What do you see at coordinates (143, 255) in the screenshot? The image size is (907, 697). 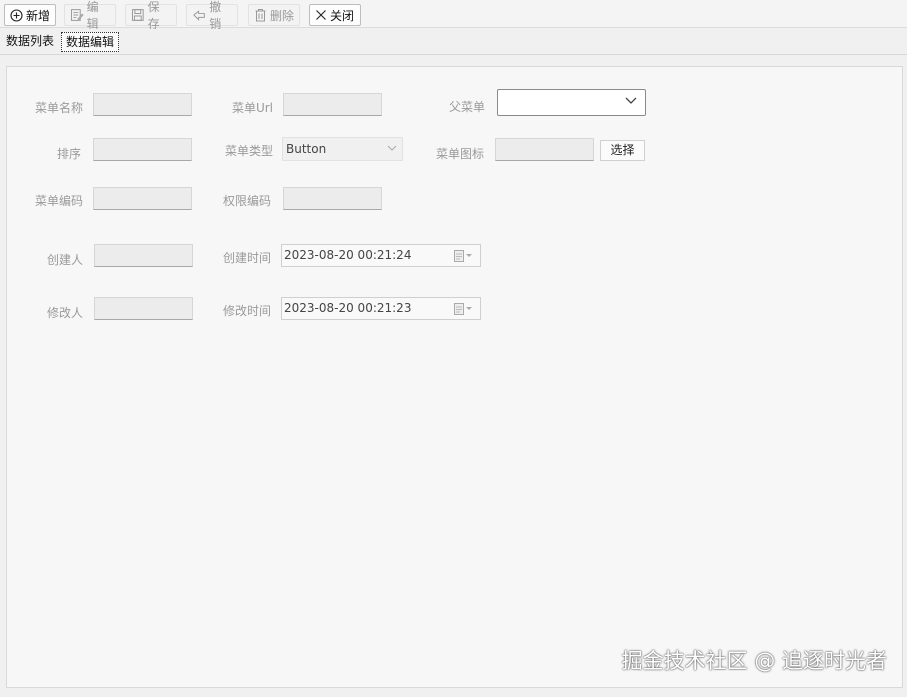 I see `creator-input` at bounding box center [143, 255].